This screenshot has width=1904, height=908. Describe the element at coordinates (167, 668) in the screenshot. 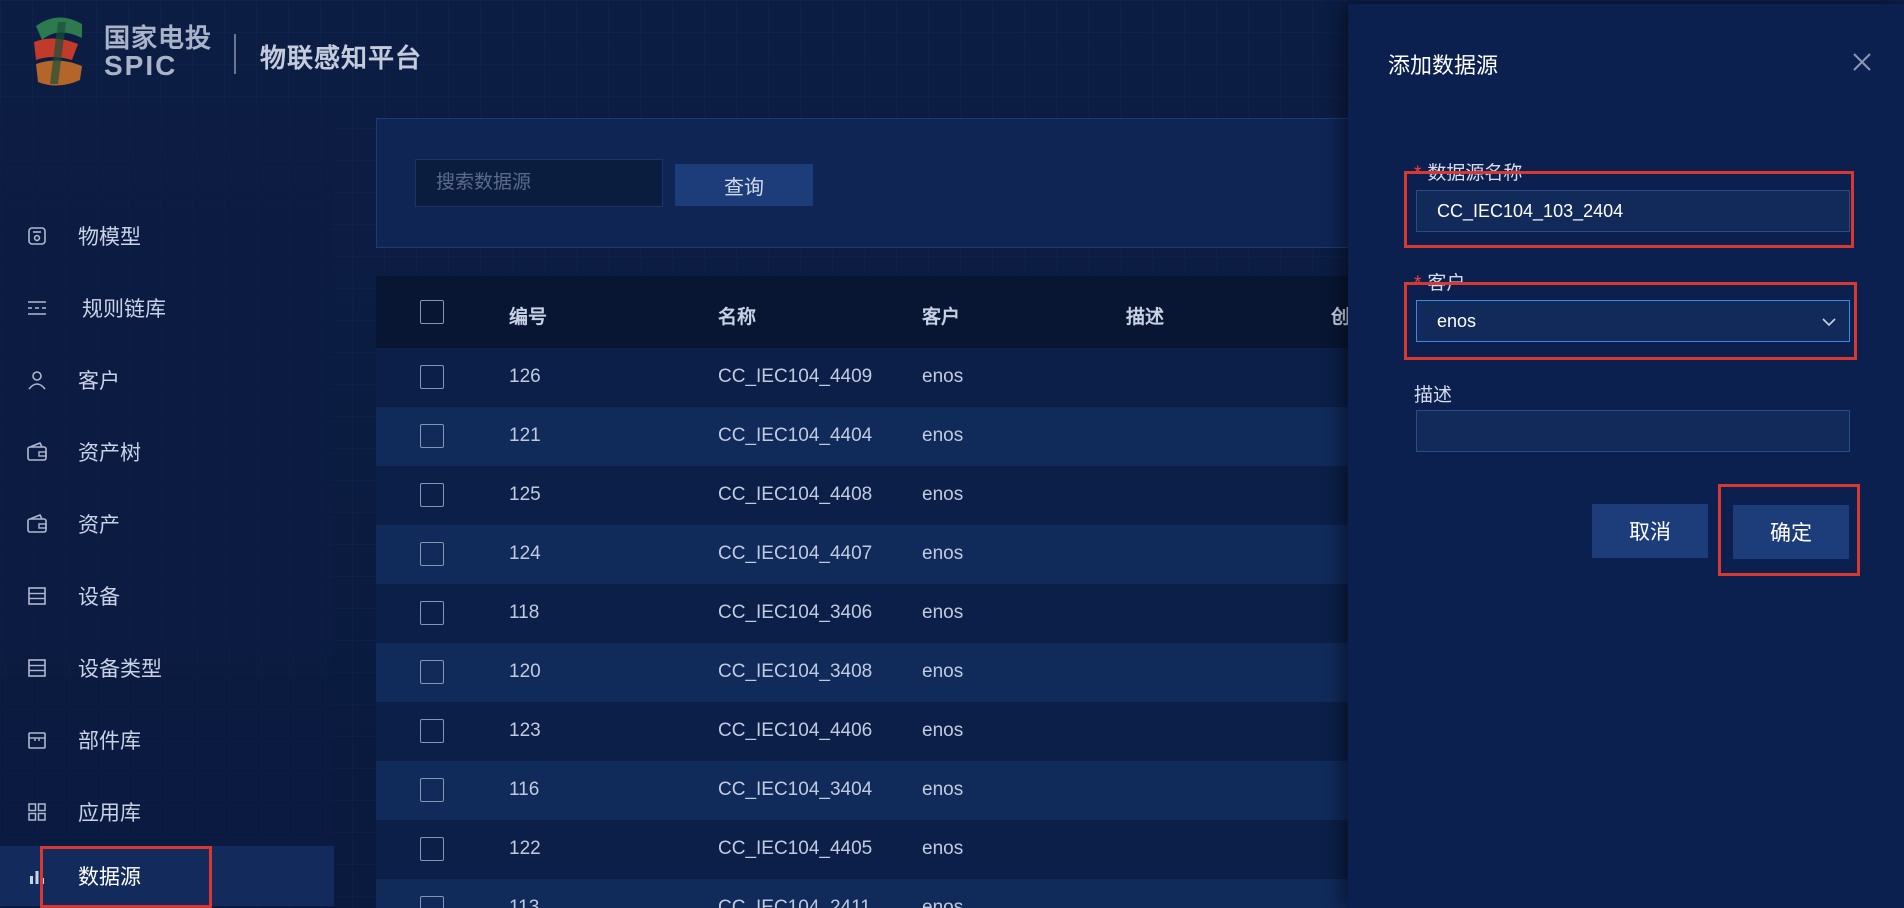

I see `sidebar-item-device-type: 设备类型` at that location.